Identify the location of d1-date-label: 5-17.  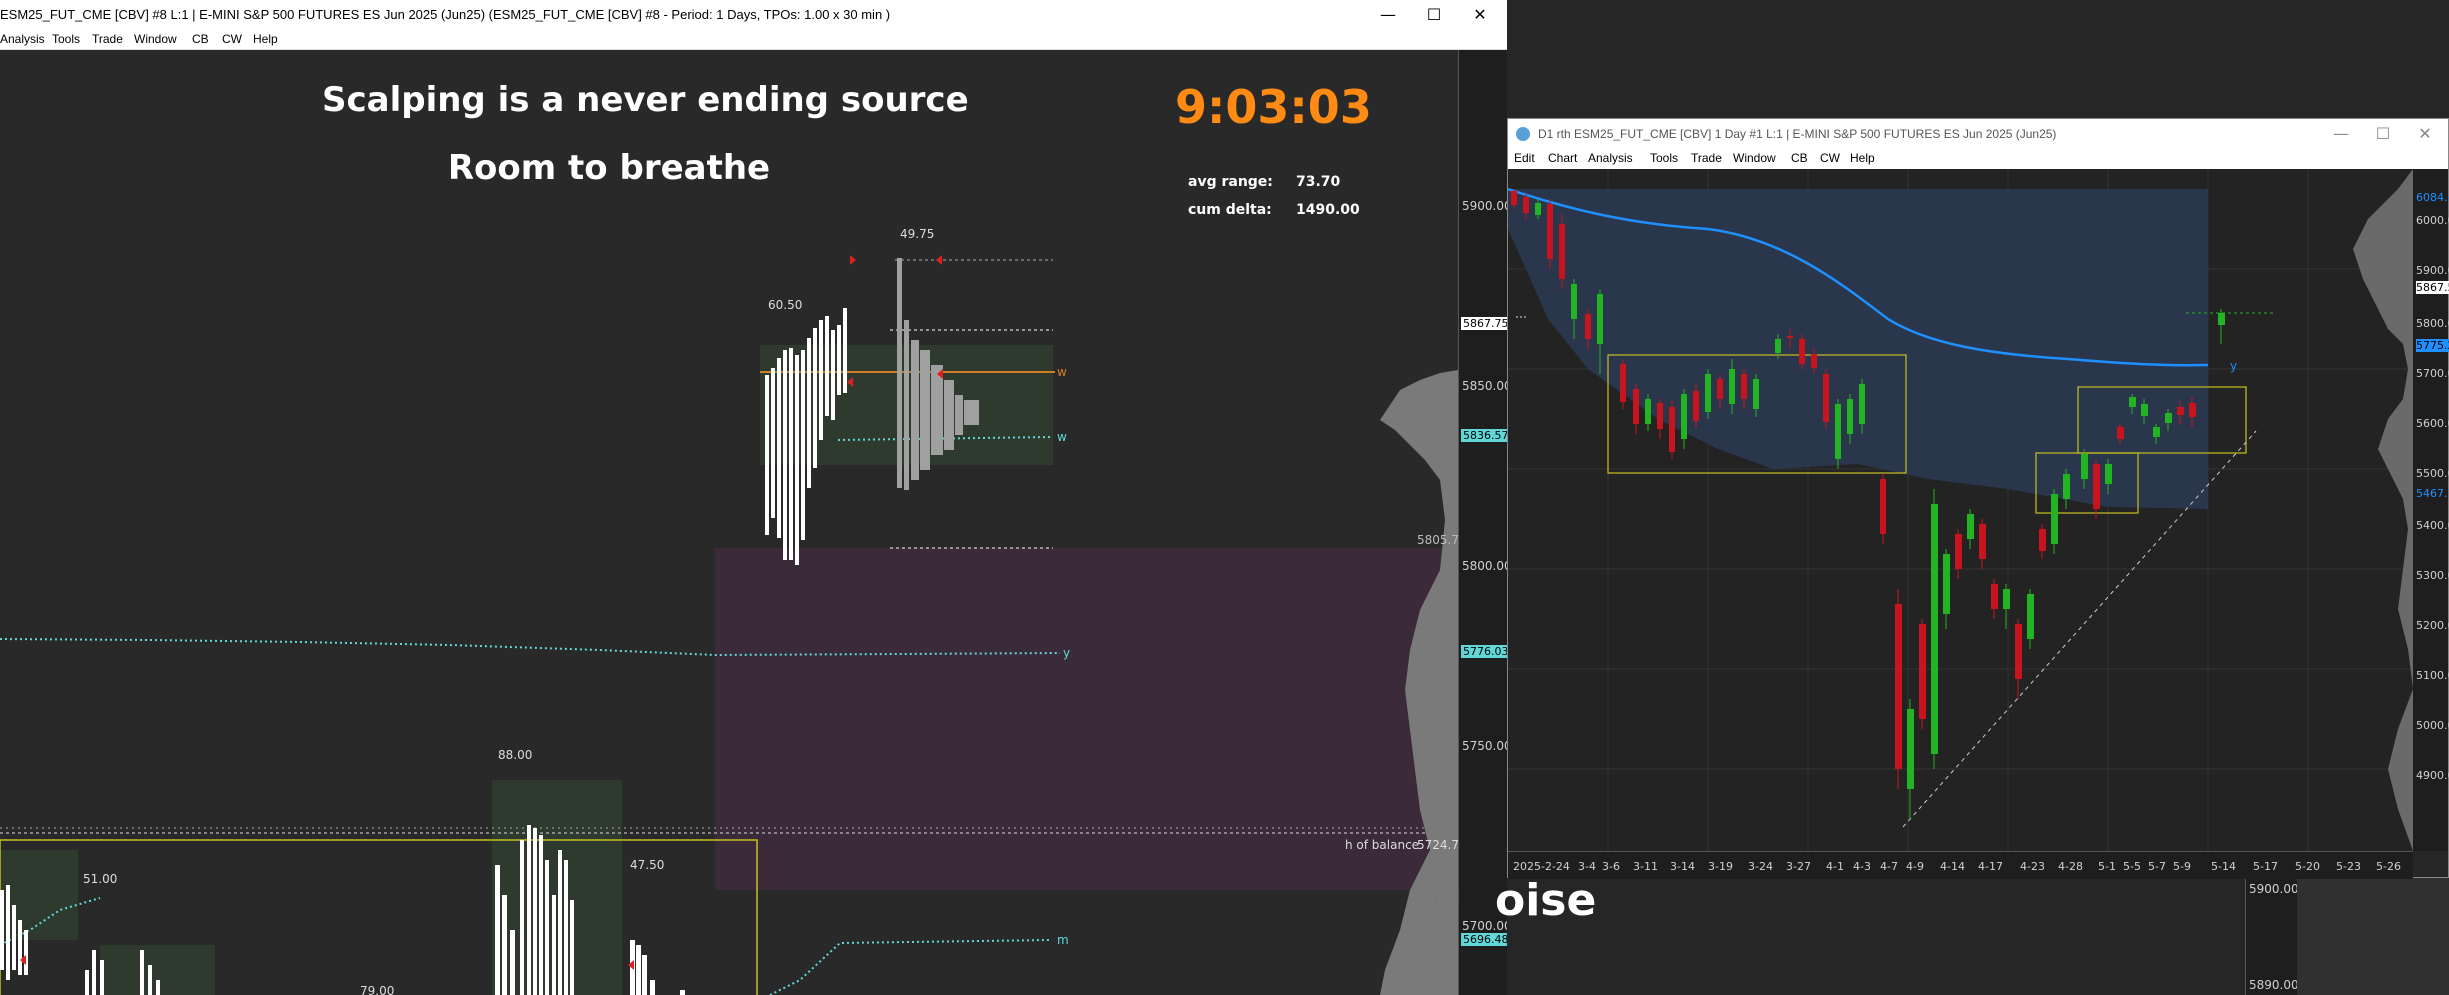
(2265, 866).